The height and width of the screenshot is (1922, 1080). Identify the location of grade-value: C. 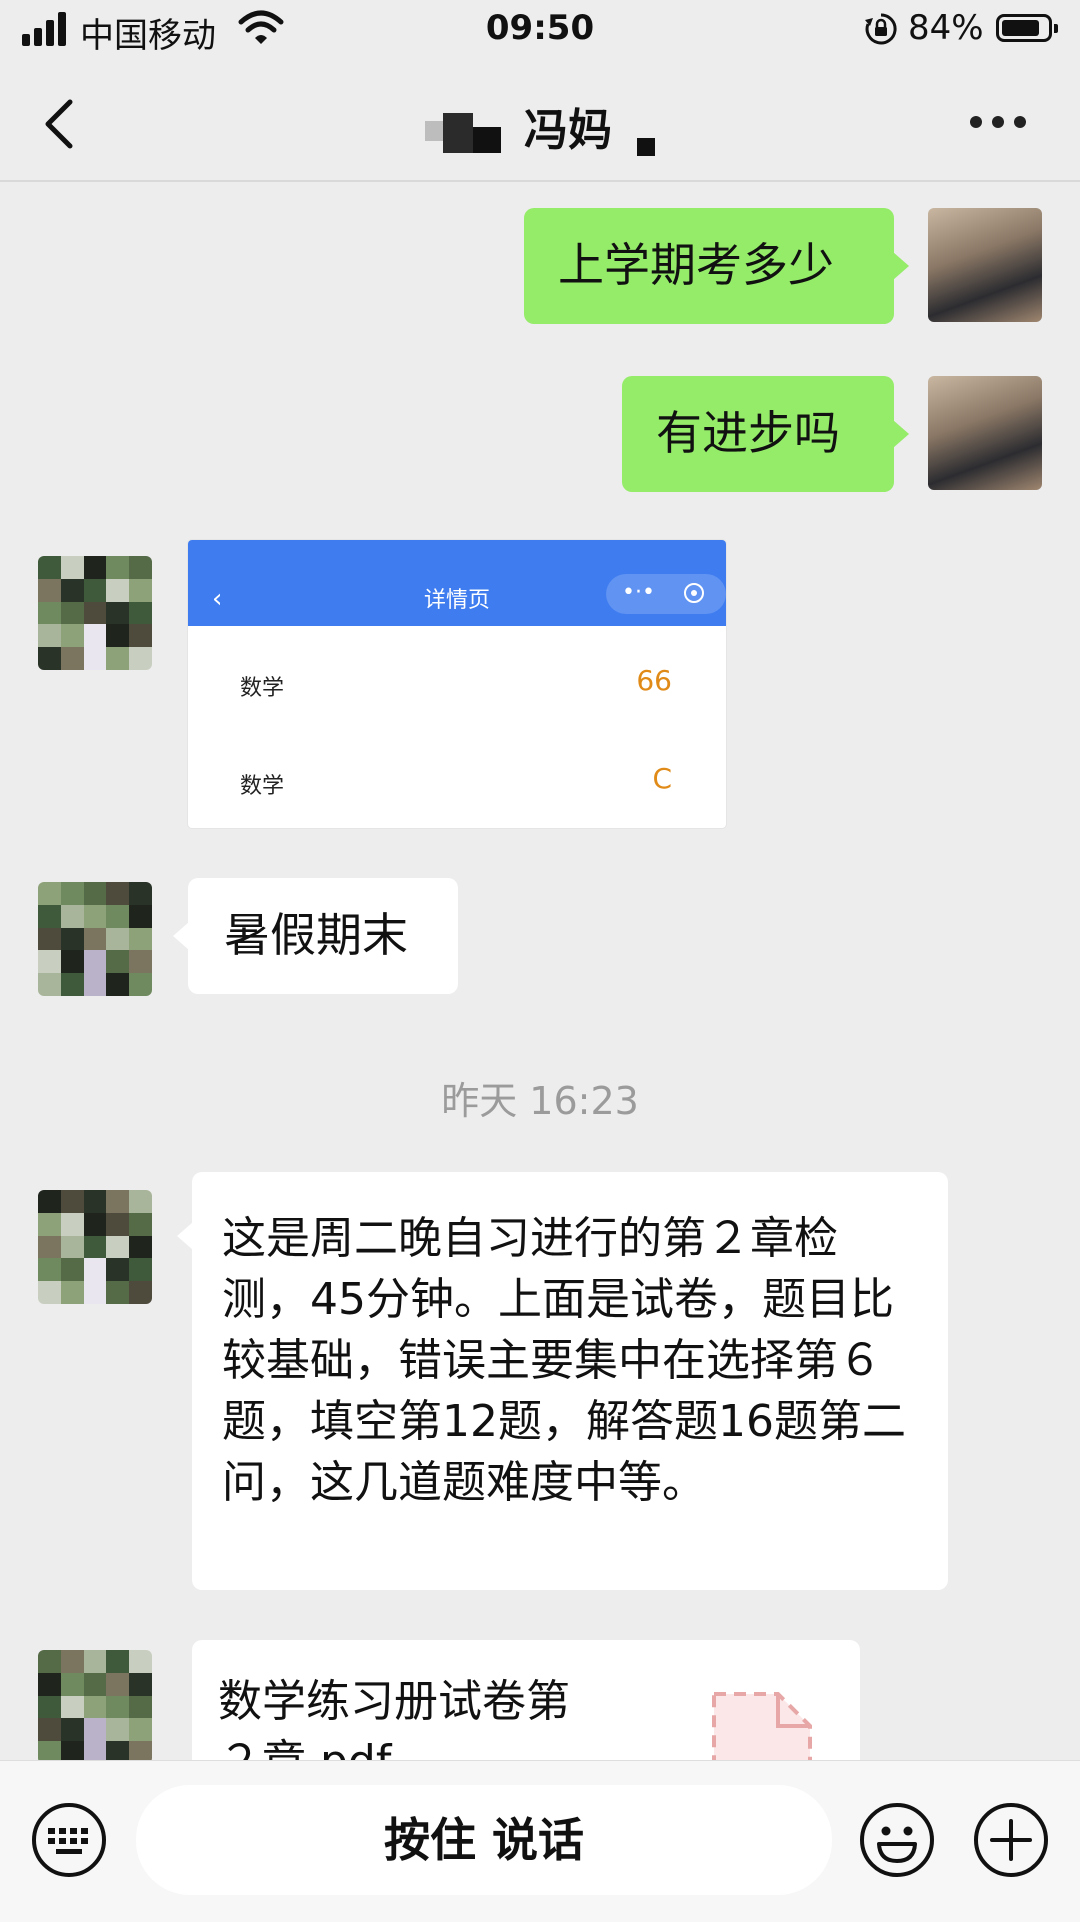
(662, 778).